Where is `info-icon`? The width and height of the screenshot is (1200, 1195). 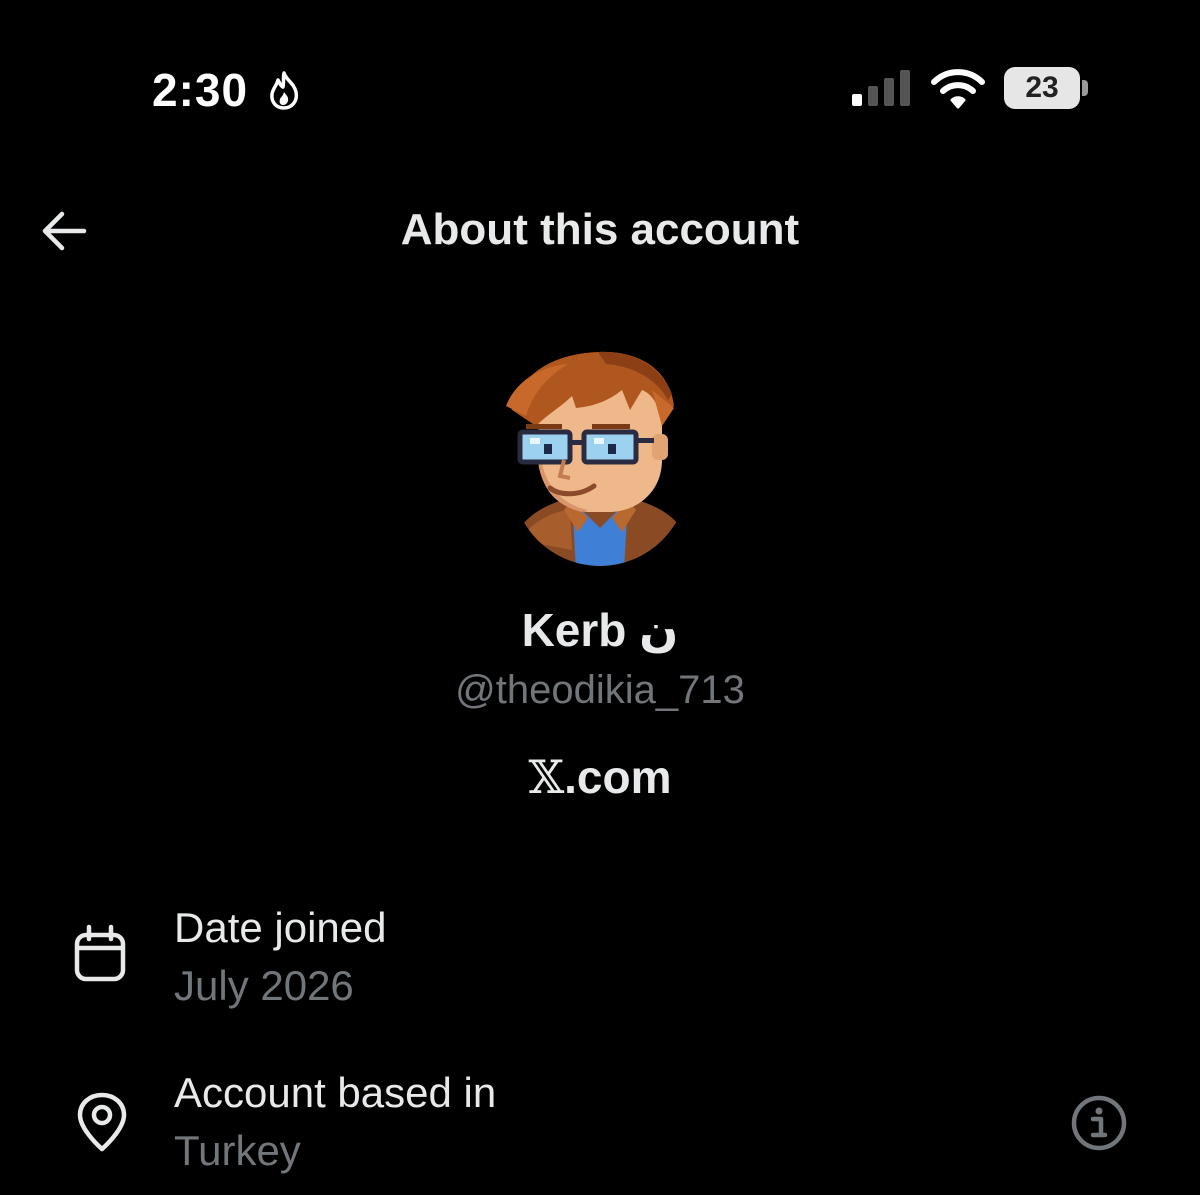 info-icon is located at coordinates (1099, 1123).